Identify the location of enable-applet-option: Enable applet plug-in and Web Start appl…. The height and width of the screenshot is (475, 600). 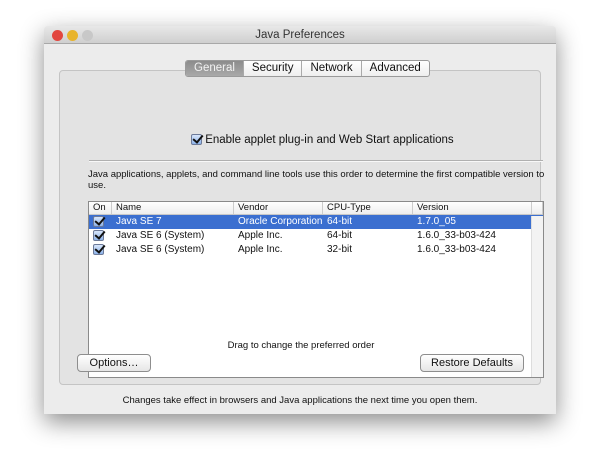
(322, 140).